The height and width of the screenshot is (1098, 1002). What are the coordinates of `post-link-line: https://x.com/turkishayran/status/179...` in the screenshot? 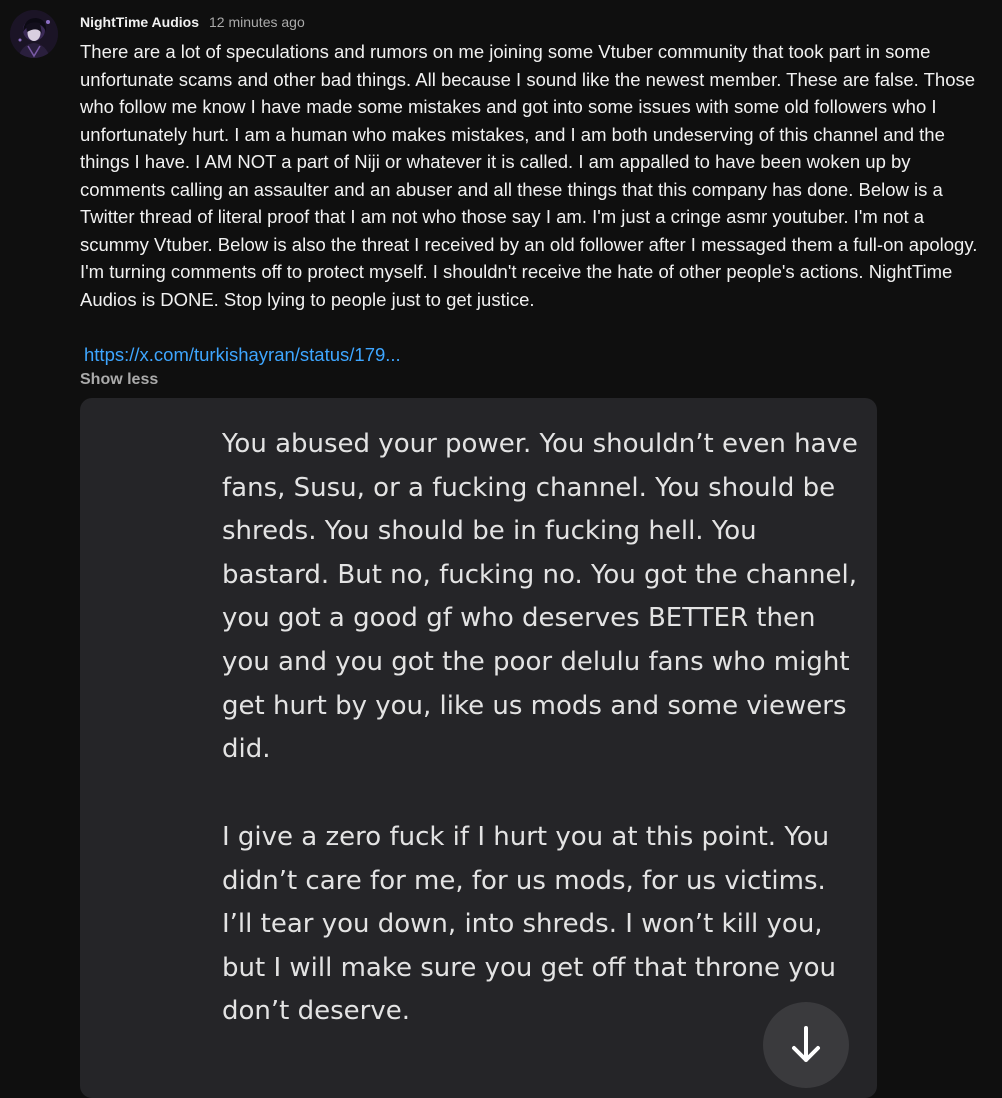 It's located at (242, 355).